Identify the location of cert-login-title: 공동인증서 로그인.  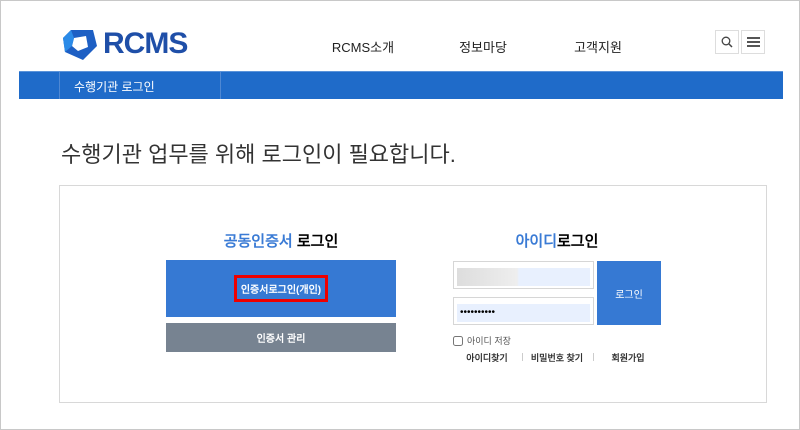
(281, 241).